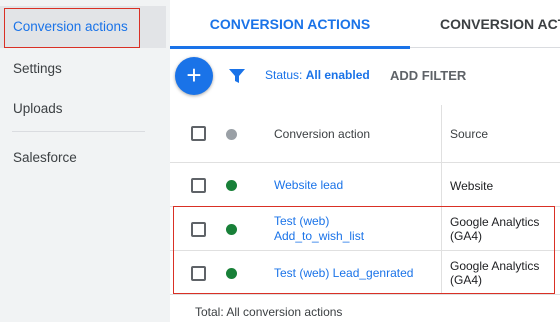  Describe the element at coordinates (469, 134) in the screenshot. I see `column-header-source: Source` at that location.